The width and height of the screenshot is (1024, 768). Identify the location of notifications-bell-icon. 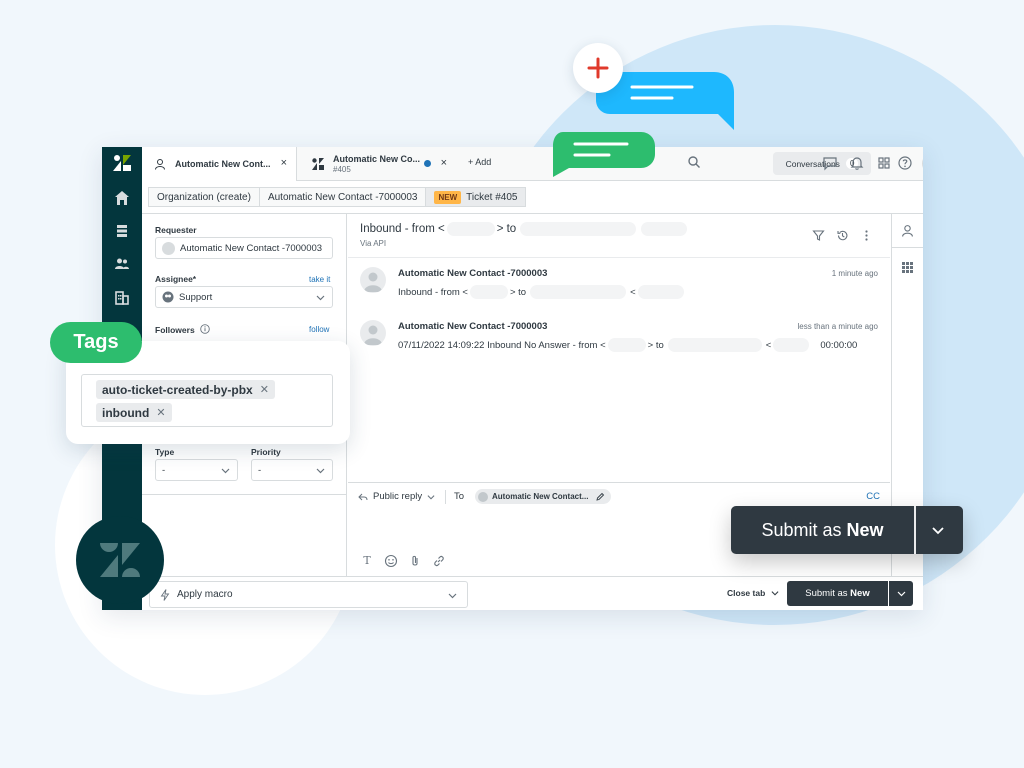
(857, 163).